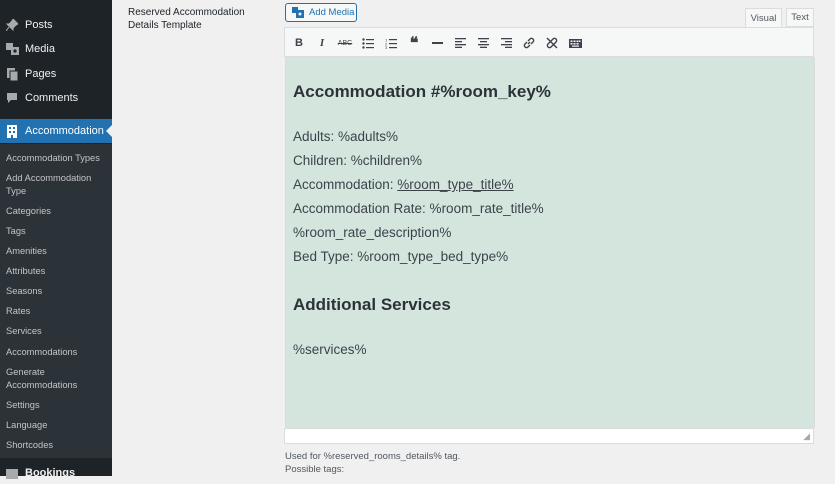 Image resolution: width=835 pixels, height=484 pixels. What do you see at coordinates (455, 184) in the screenshot?
I see `room-type-title-link: %room_type_title%` at bounding box center [455, 184].